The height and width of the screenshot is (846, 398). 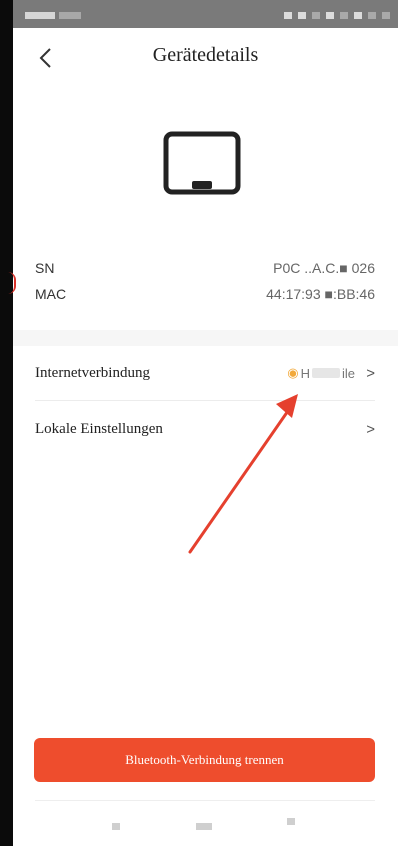 I want to click on internet-value: ◉ H ile, so click(x=321, y=373).